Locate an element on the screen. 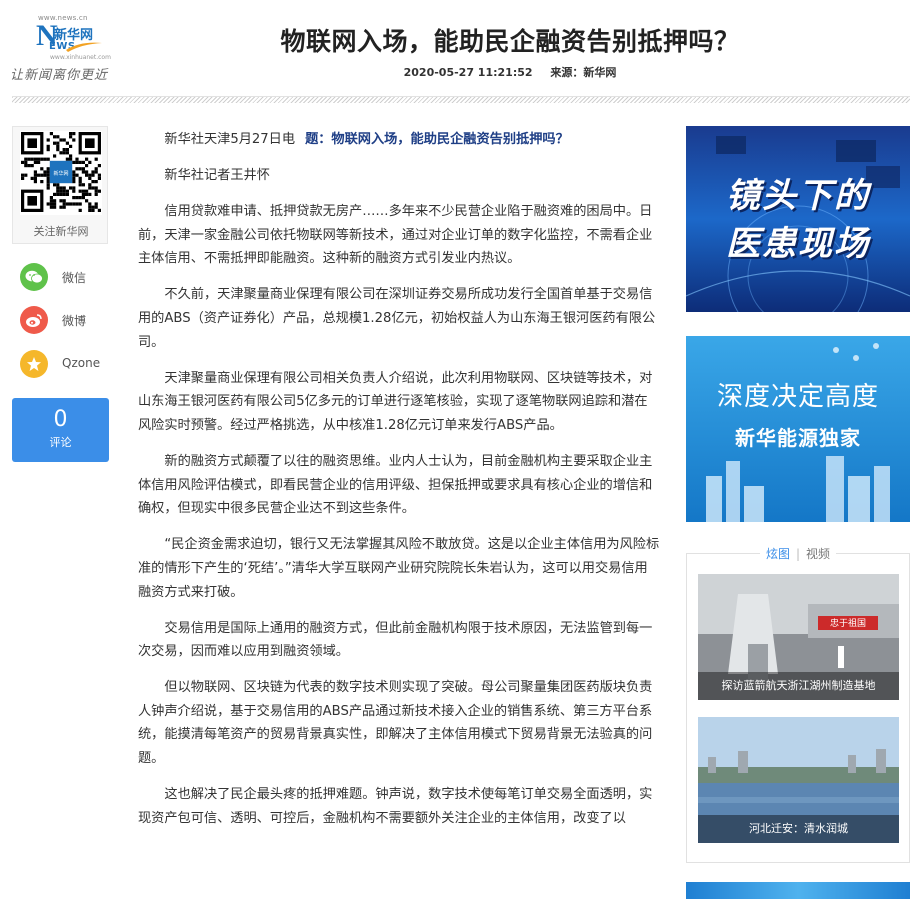 Image resolution: width=924 pixels, height=899 pixels. photo-sign-text: 忠于祖国 is located at coordinates (847, 624).